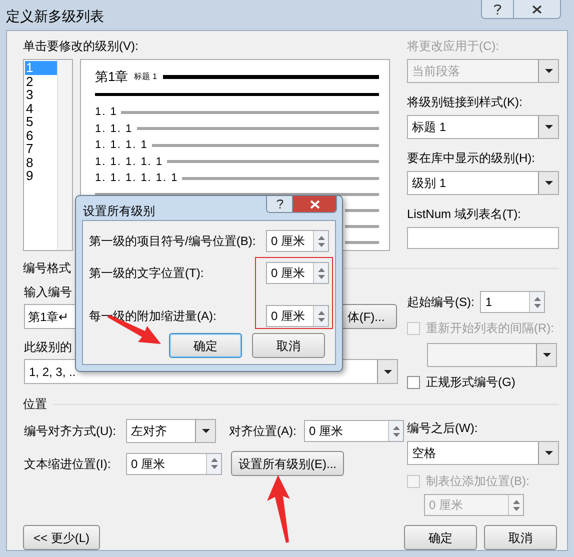  What do you see at coordinates (41, 162) in the screenshot?
I see `level-item: 8` at bounding box center [41, 162].